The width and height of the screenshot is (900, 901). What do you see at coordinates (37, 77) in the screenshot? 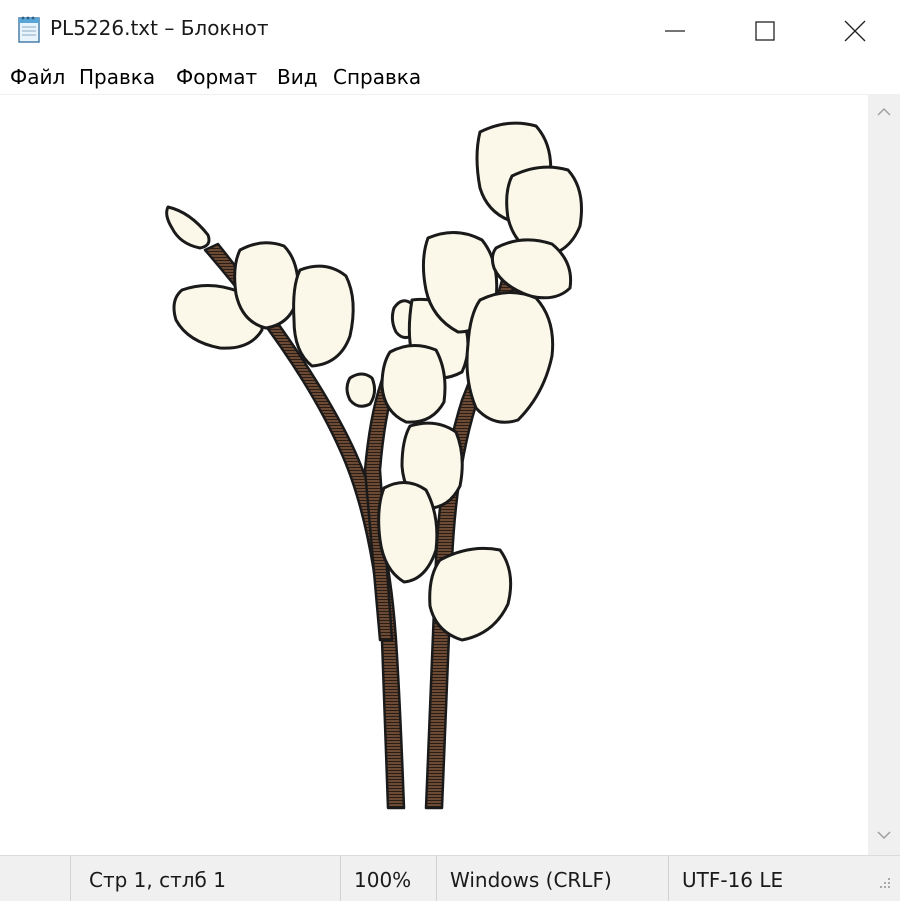
I see `menu-file: Файл` at bounding box center [37, 77].